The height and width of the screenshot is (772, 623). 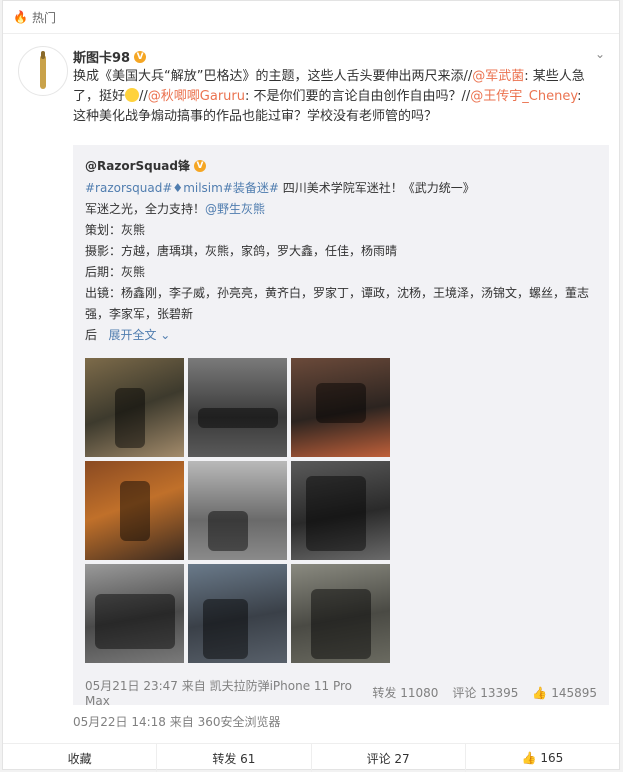 I want to click on mention-link: @秋唧唧Garuru, so click(x=196, y=96).